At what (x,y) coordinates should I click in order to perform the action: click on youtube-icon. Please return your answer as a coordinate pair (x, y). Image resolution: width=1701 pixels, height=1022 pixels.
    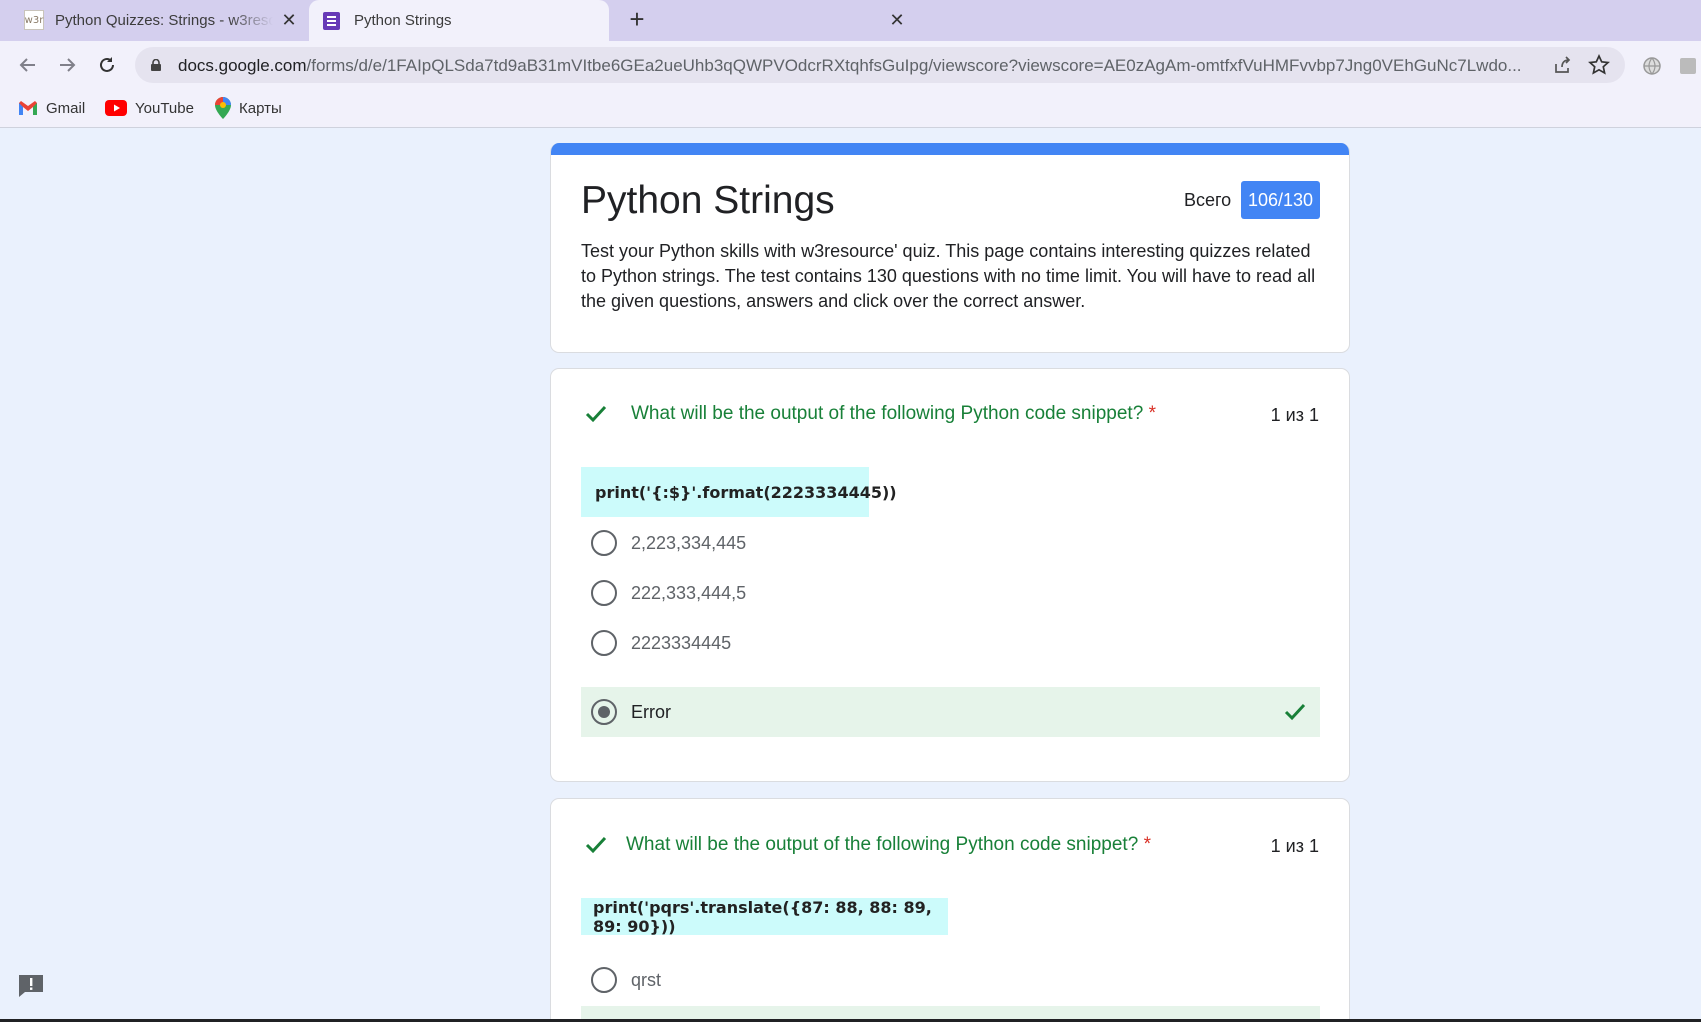
    Looking at the image, I should click on (116, 108).